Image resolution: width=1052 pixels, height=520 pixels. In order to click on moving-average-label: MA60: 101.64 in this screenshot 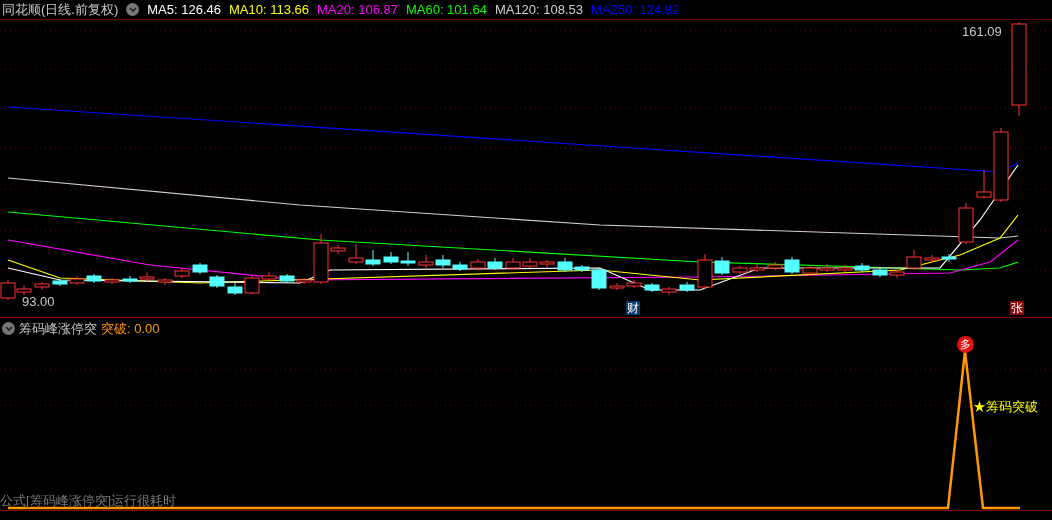, I will do `click(446, 9)`.